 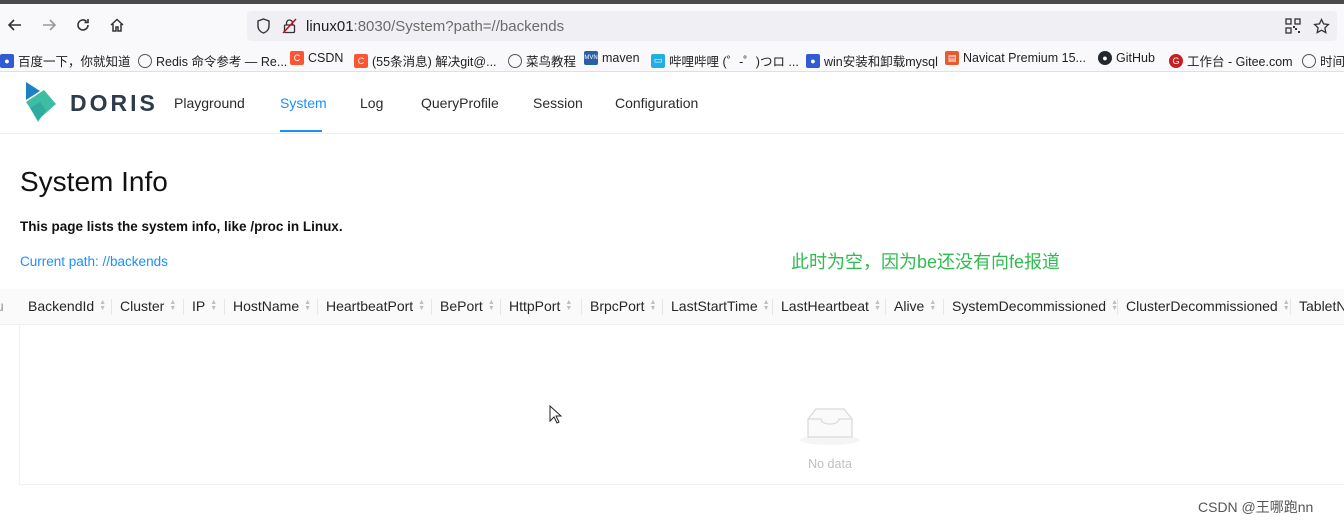 I want to click on column-header-ip: IP ▲ ▼, so click(x=204, y=306).